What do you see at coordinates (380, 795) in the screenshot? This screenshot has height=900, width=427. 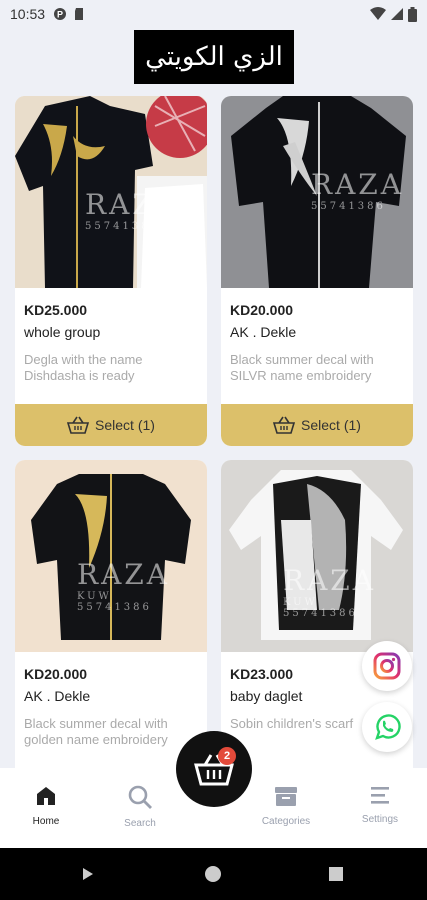 I see `settings-icon` at bounding box center [380, 795].